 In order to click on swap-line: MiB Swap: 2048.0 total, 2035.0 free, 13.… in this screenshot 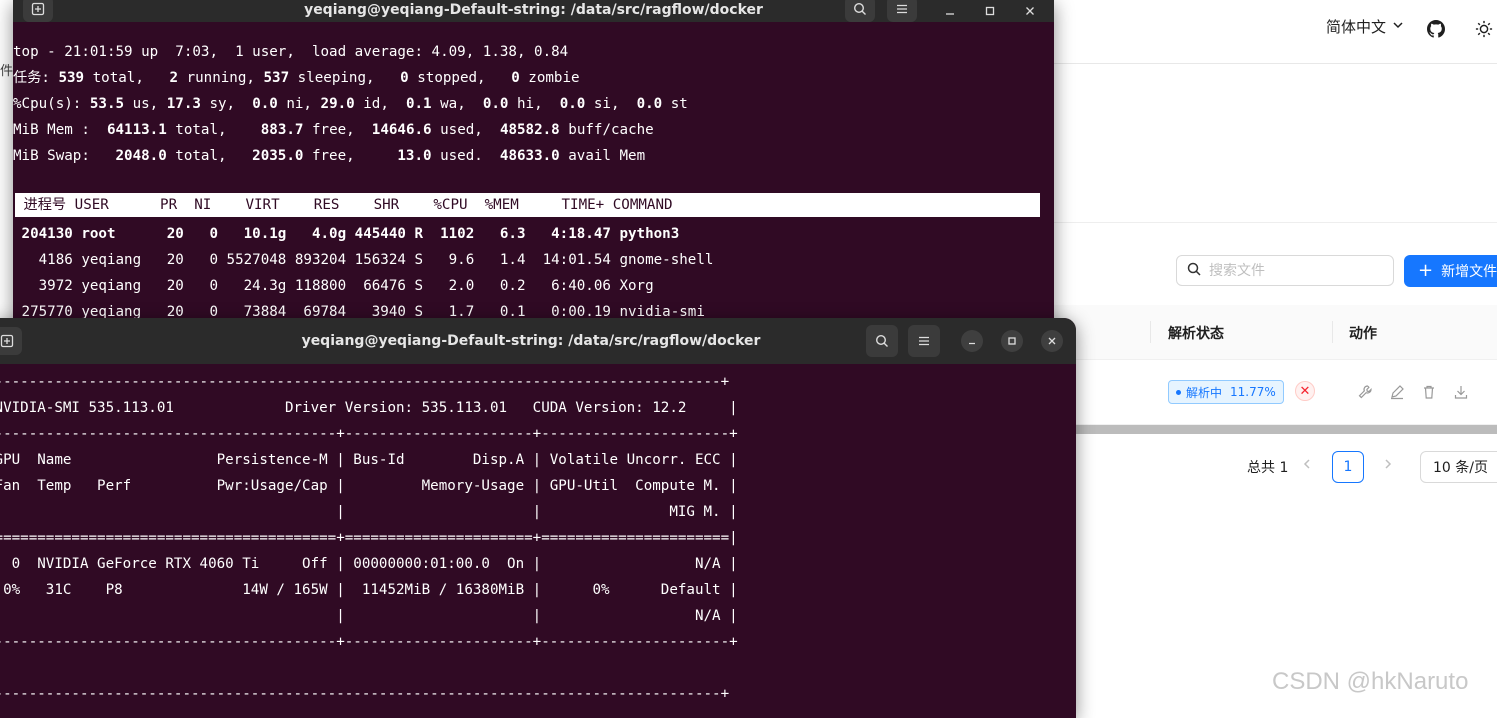, I will do `click(329, 156)`.